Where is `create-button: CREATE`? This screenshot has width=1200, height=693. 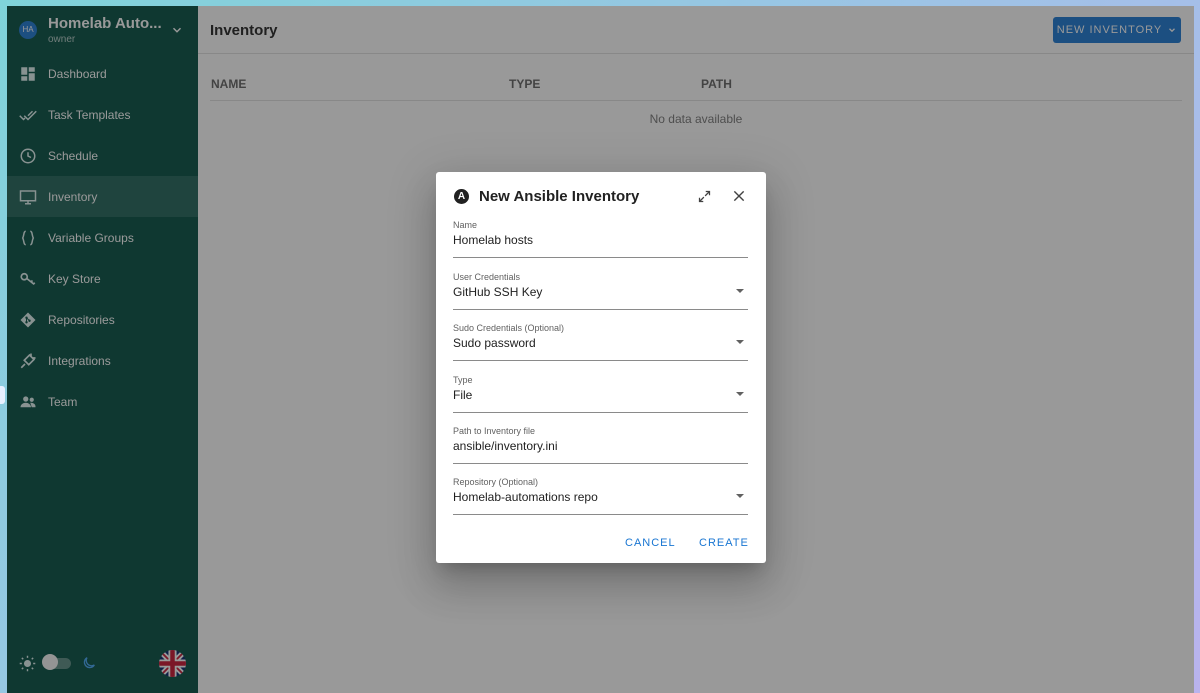 create-button: CREATE is located at coordinates (724, 543).